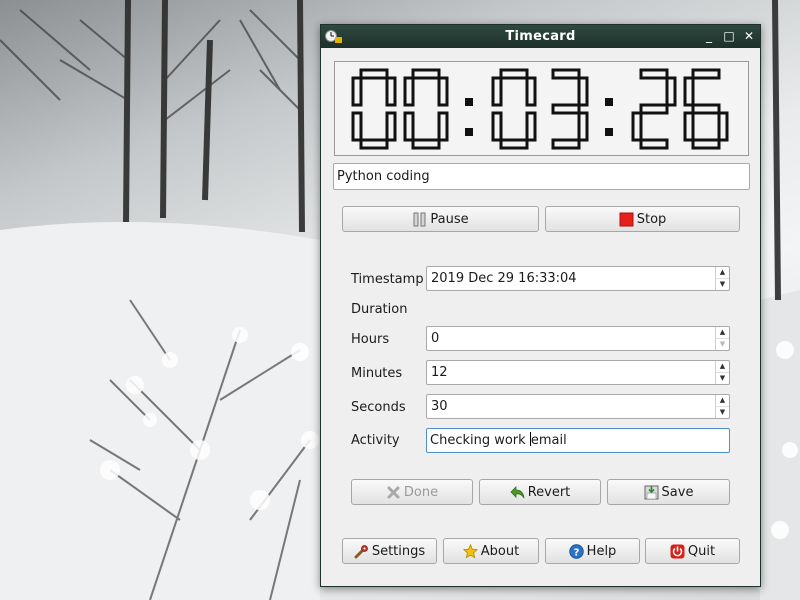 Image resolution: width=800 pixels, height=600 pixels. What do you see at coordinates (626, 219) in the screenshot?
I see `stop-icon` at bounding box center [626, 219].